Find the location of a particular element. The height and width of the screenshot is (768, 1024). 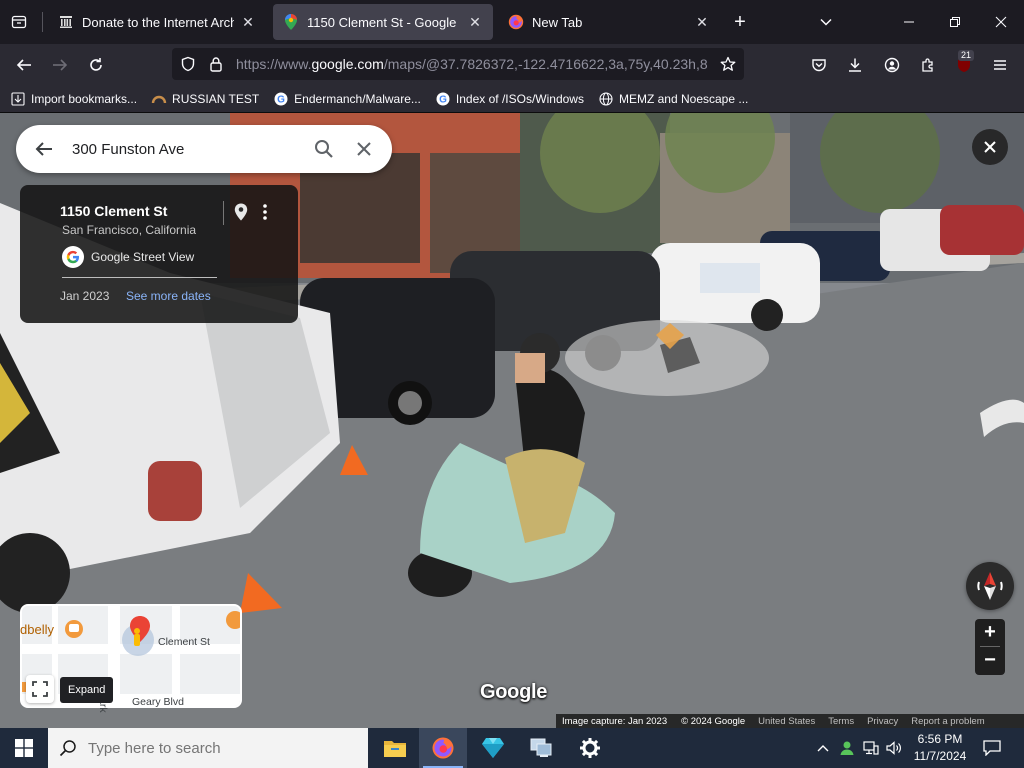

list-all-tabs-button is located at coordinates (826, 22).